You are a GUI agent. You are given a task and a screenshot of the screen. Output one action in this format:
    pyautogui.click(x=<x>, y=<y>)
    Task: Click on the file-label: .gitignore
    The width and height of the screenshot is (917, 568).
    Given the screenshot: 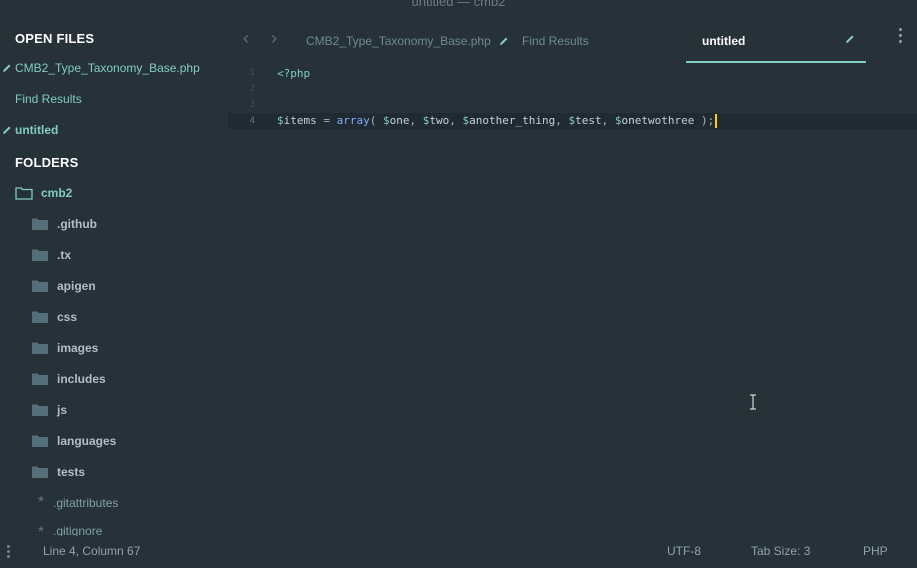 What is the action you would take?
    pyautogui.click(x=78, y=530)
    